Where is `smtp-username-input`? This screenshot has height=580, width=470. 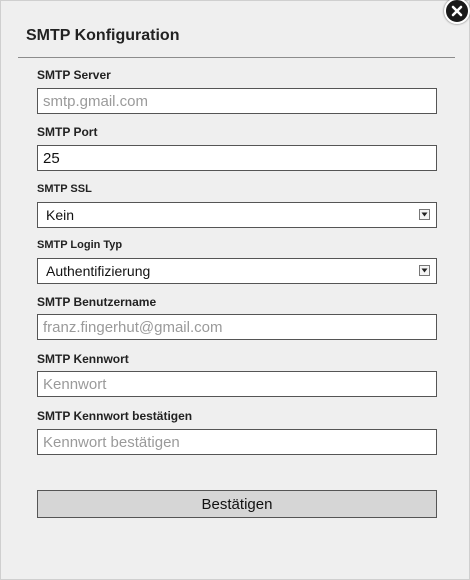
smtp-username-input is located at coordinates (237, 327).